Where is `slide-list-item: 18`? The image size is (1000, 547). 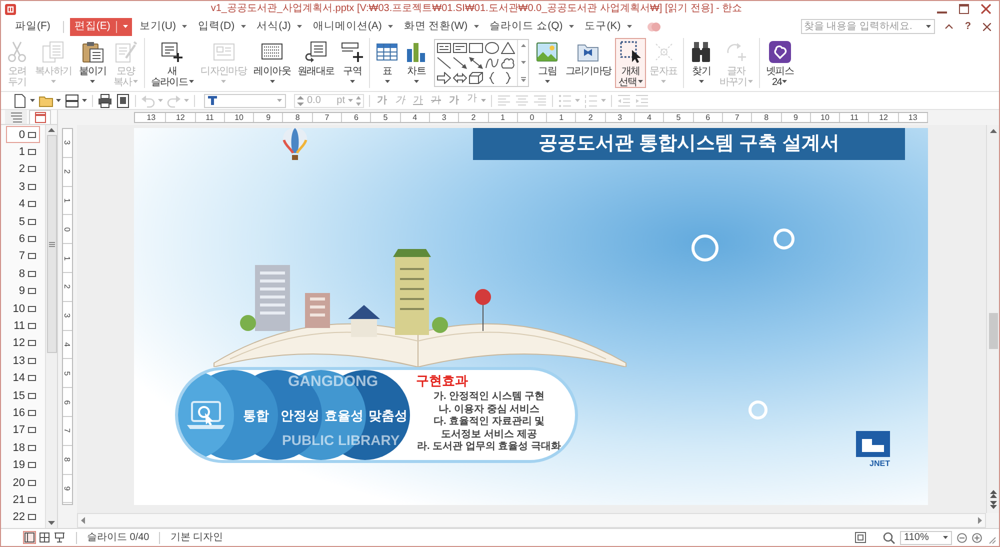
slide-list-item: 18 is located at coordinates (23, 447).